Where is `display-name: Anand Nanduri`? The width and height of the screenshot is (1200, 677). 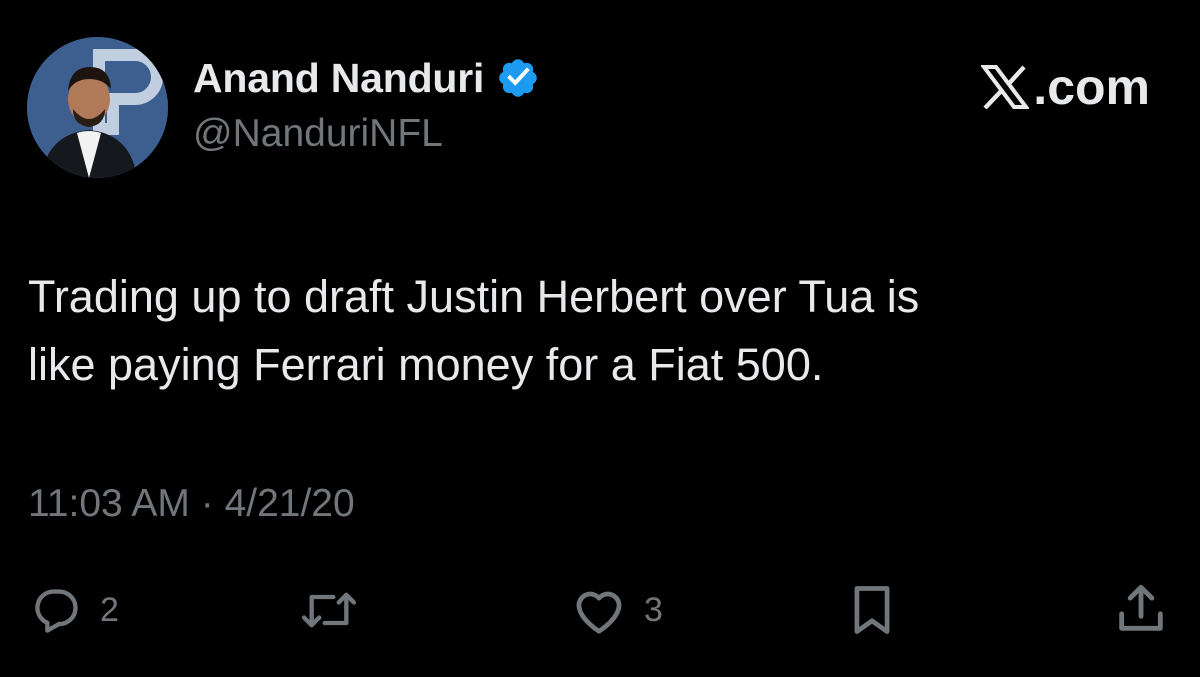
display-name: Anand Nanduri is located at coordinates (338, 78).